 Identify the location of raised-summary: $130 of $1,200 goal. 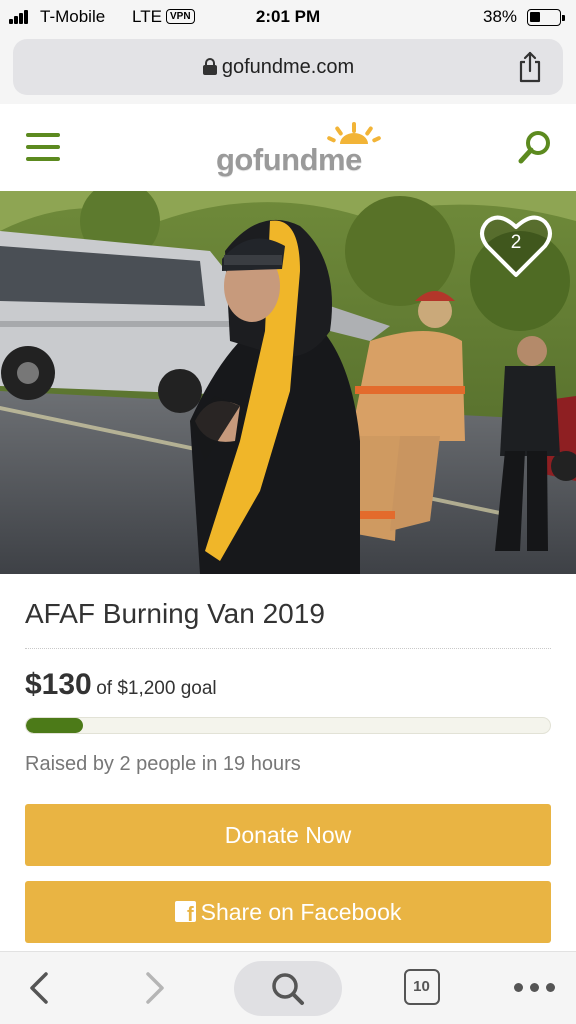
(121, 685).